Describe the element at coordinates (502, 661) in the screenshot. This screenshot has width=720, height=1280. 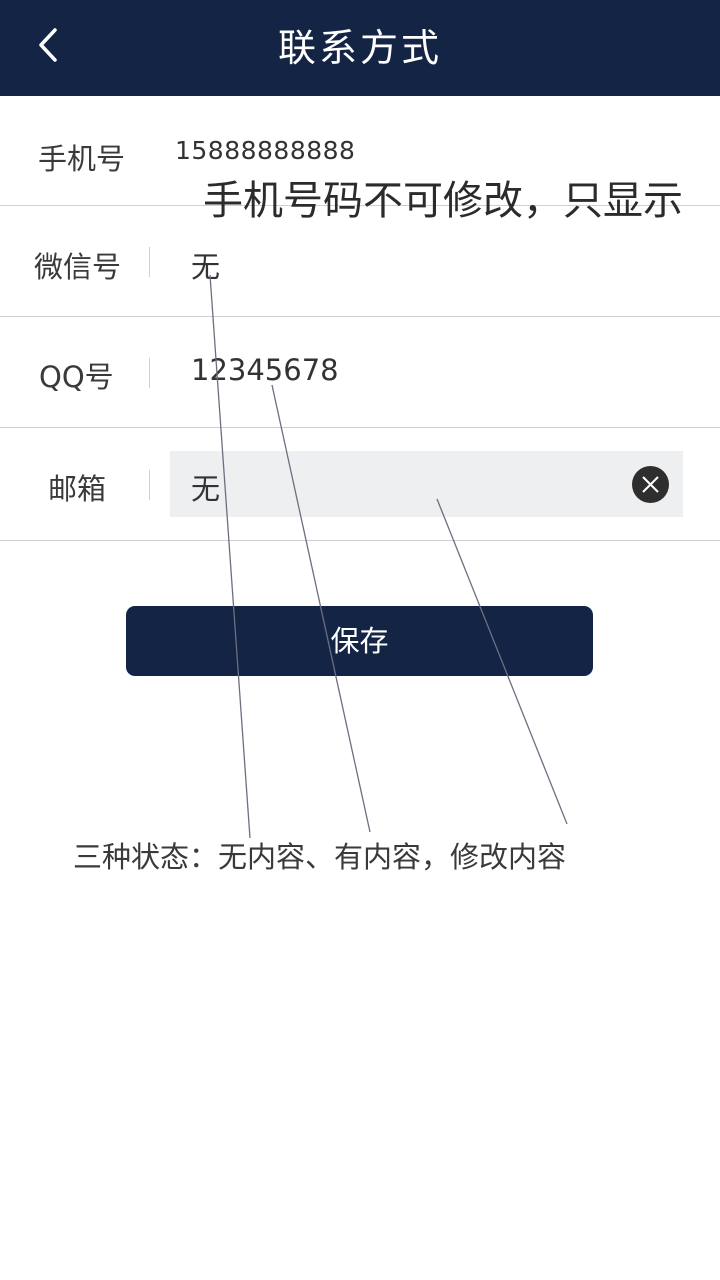
I see `annotation-line-editing` at that location.